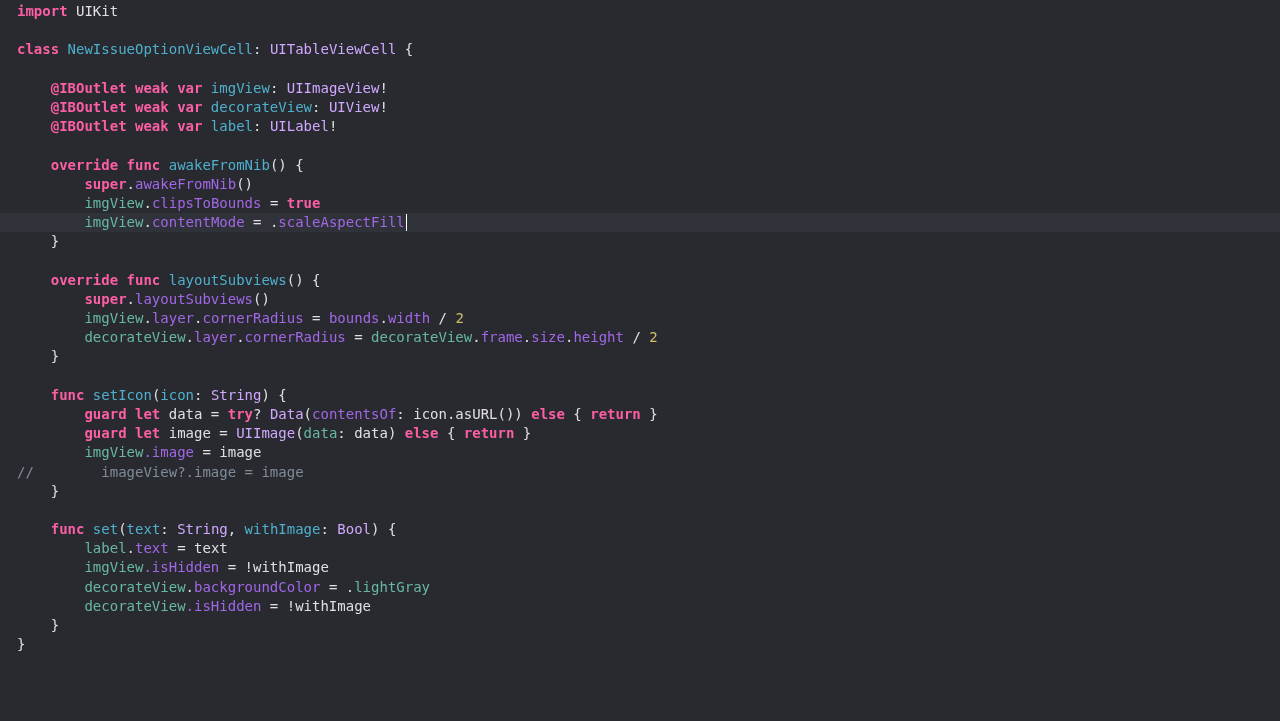 This screenshot has width=1280, height=721. I want to click on code-line: guard let image = UIImage(data: data) else { return }, so click(307, 434).